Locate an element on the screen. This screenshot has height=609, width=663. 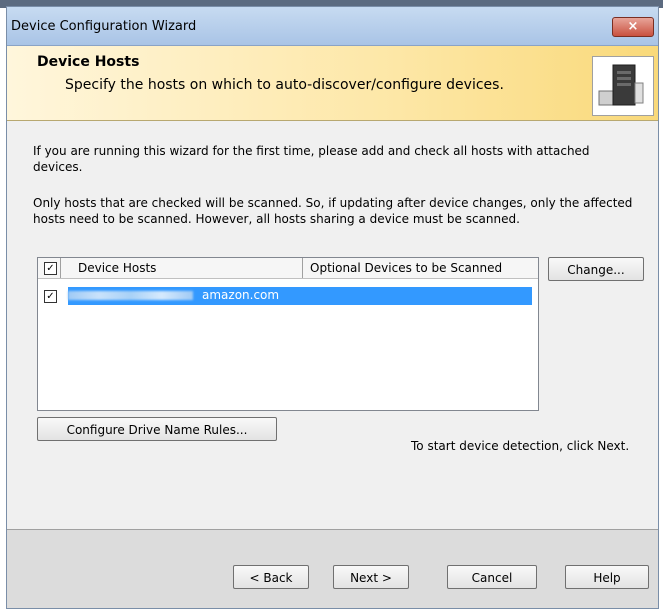
help-button: Help is located at coordinates (607, 577).